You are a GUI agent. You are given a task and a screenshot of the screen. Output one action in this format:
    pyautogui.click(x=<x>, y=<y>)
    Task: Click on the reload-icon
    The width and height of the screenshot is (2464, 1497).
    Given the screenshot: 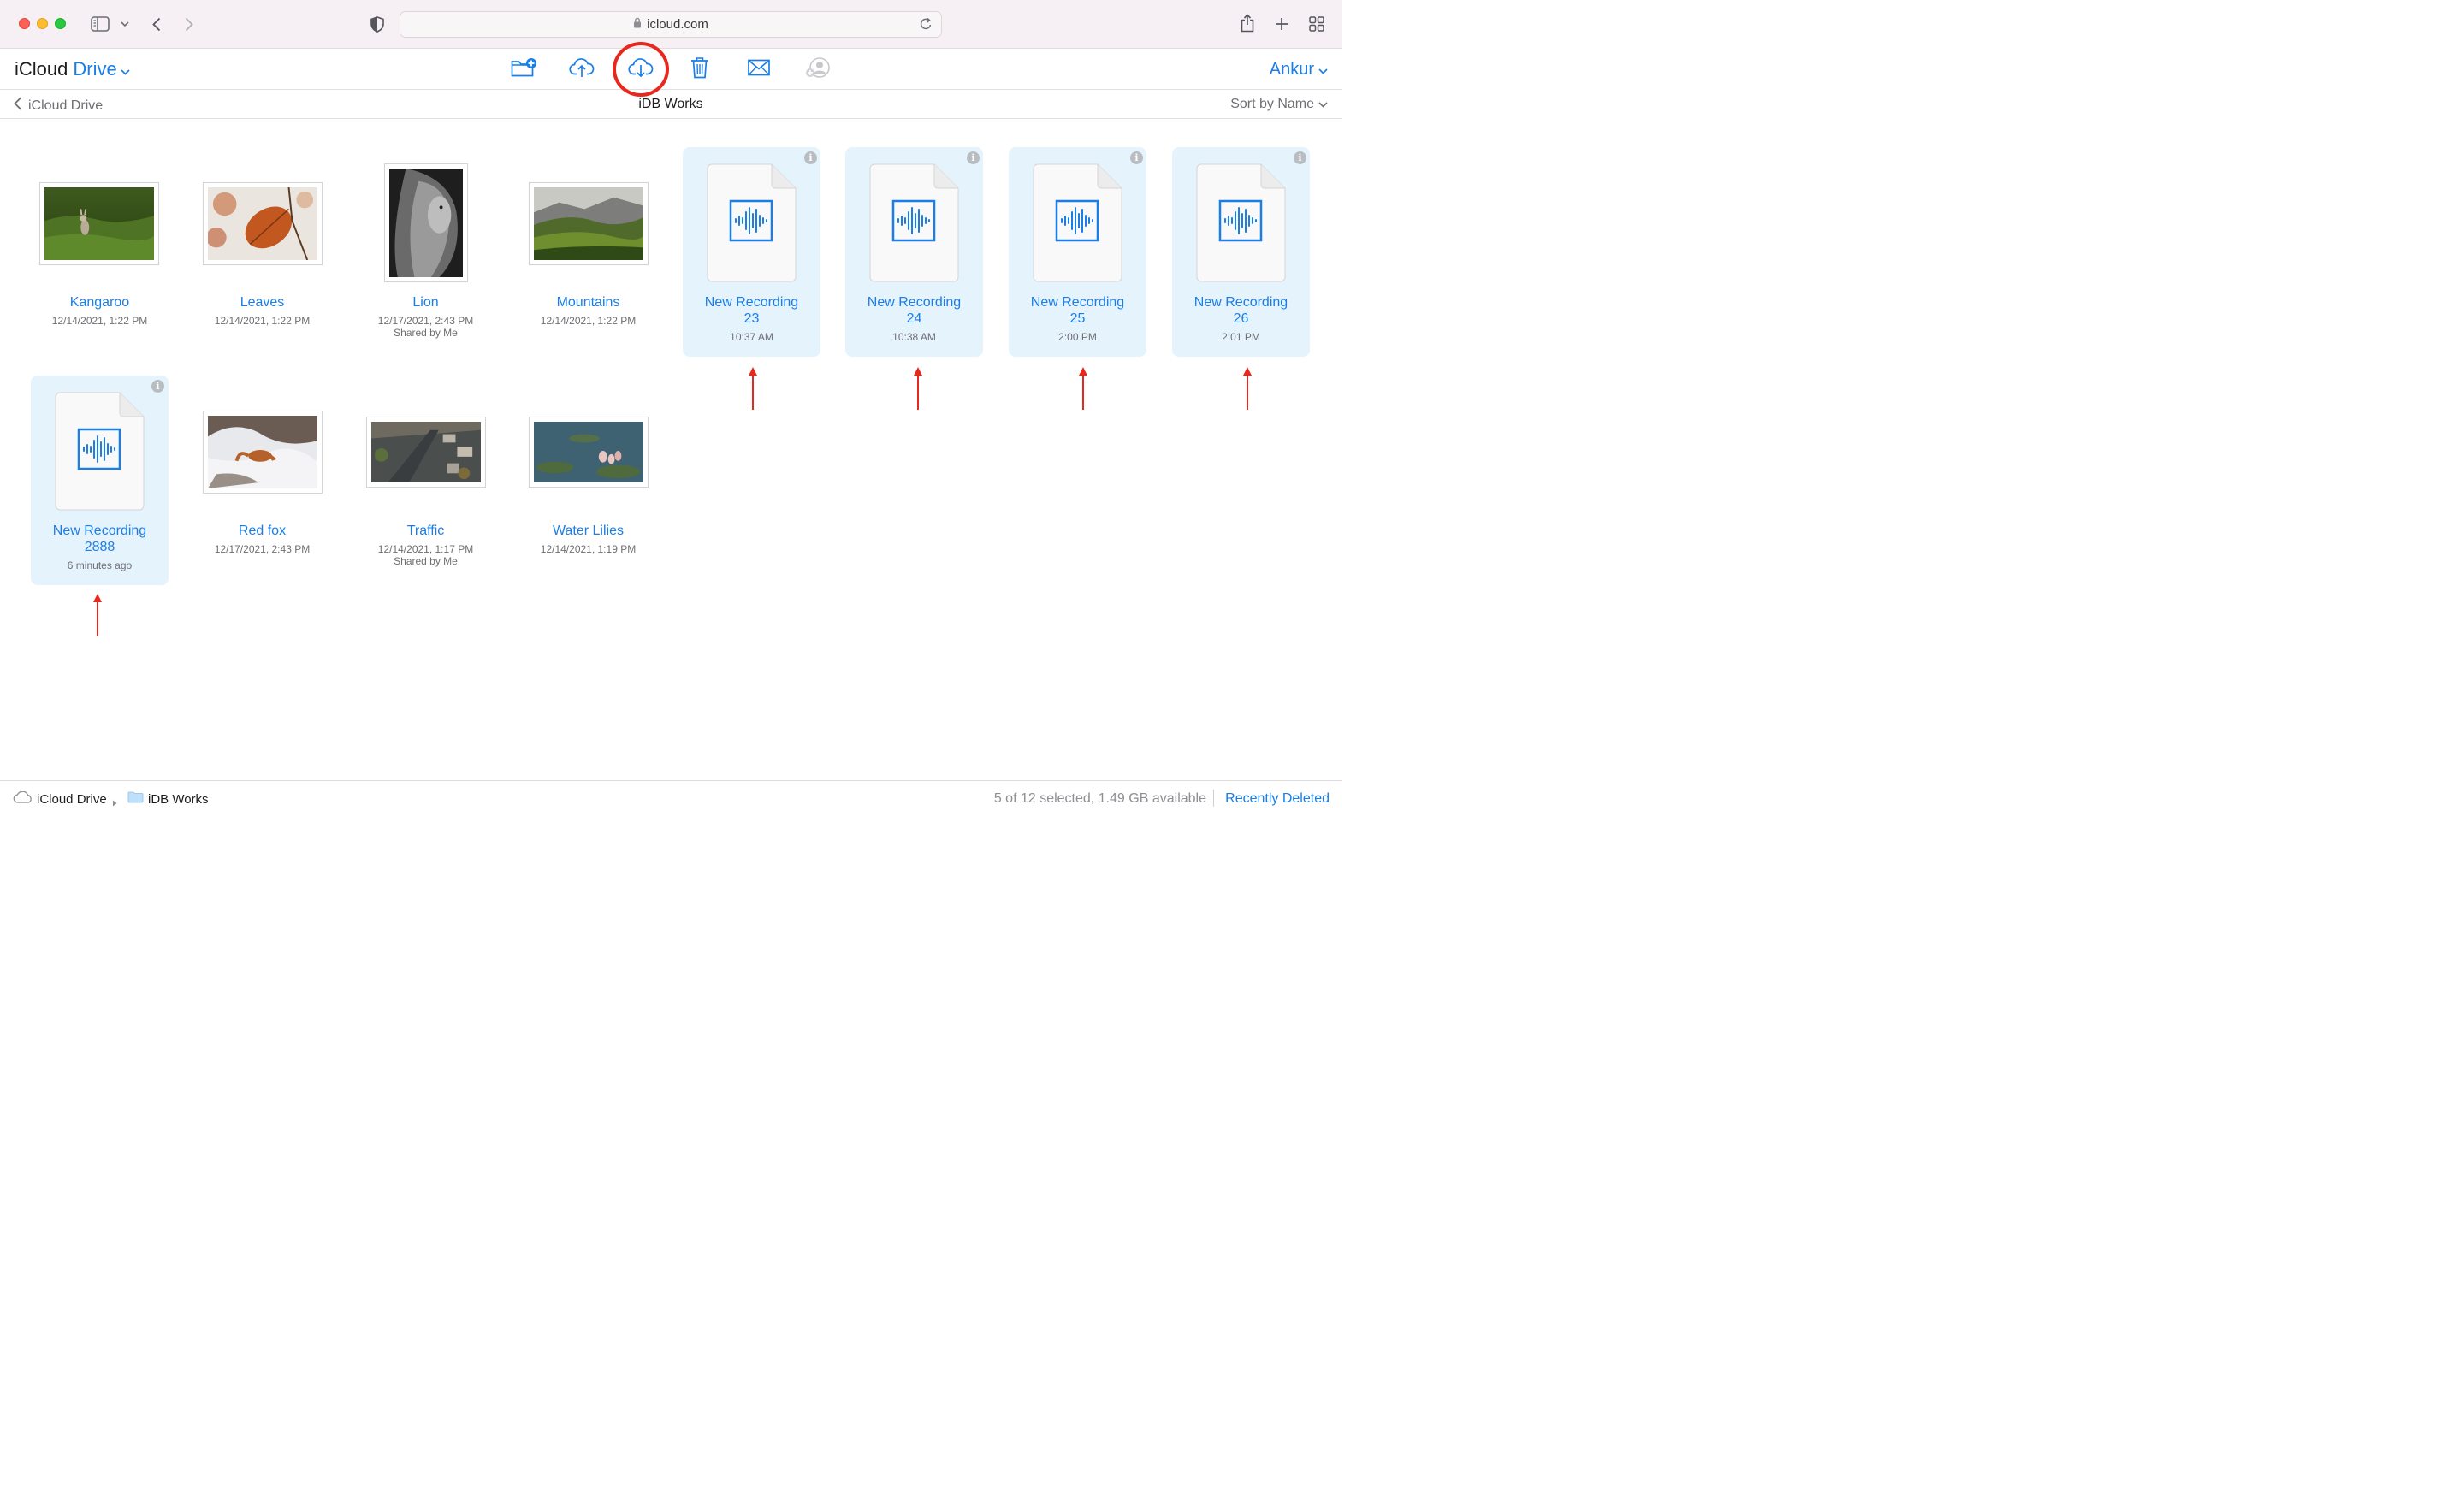 What is the action you would take?
    pyautogui.click(x=926, y=25)
    